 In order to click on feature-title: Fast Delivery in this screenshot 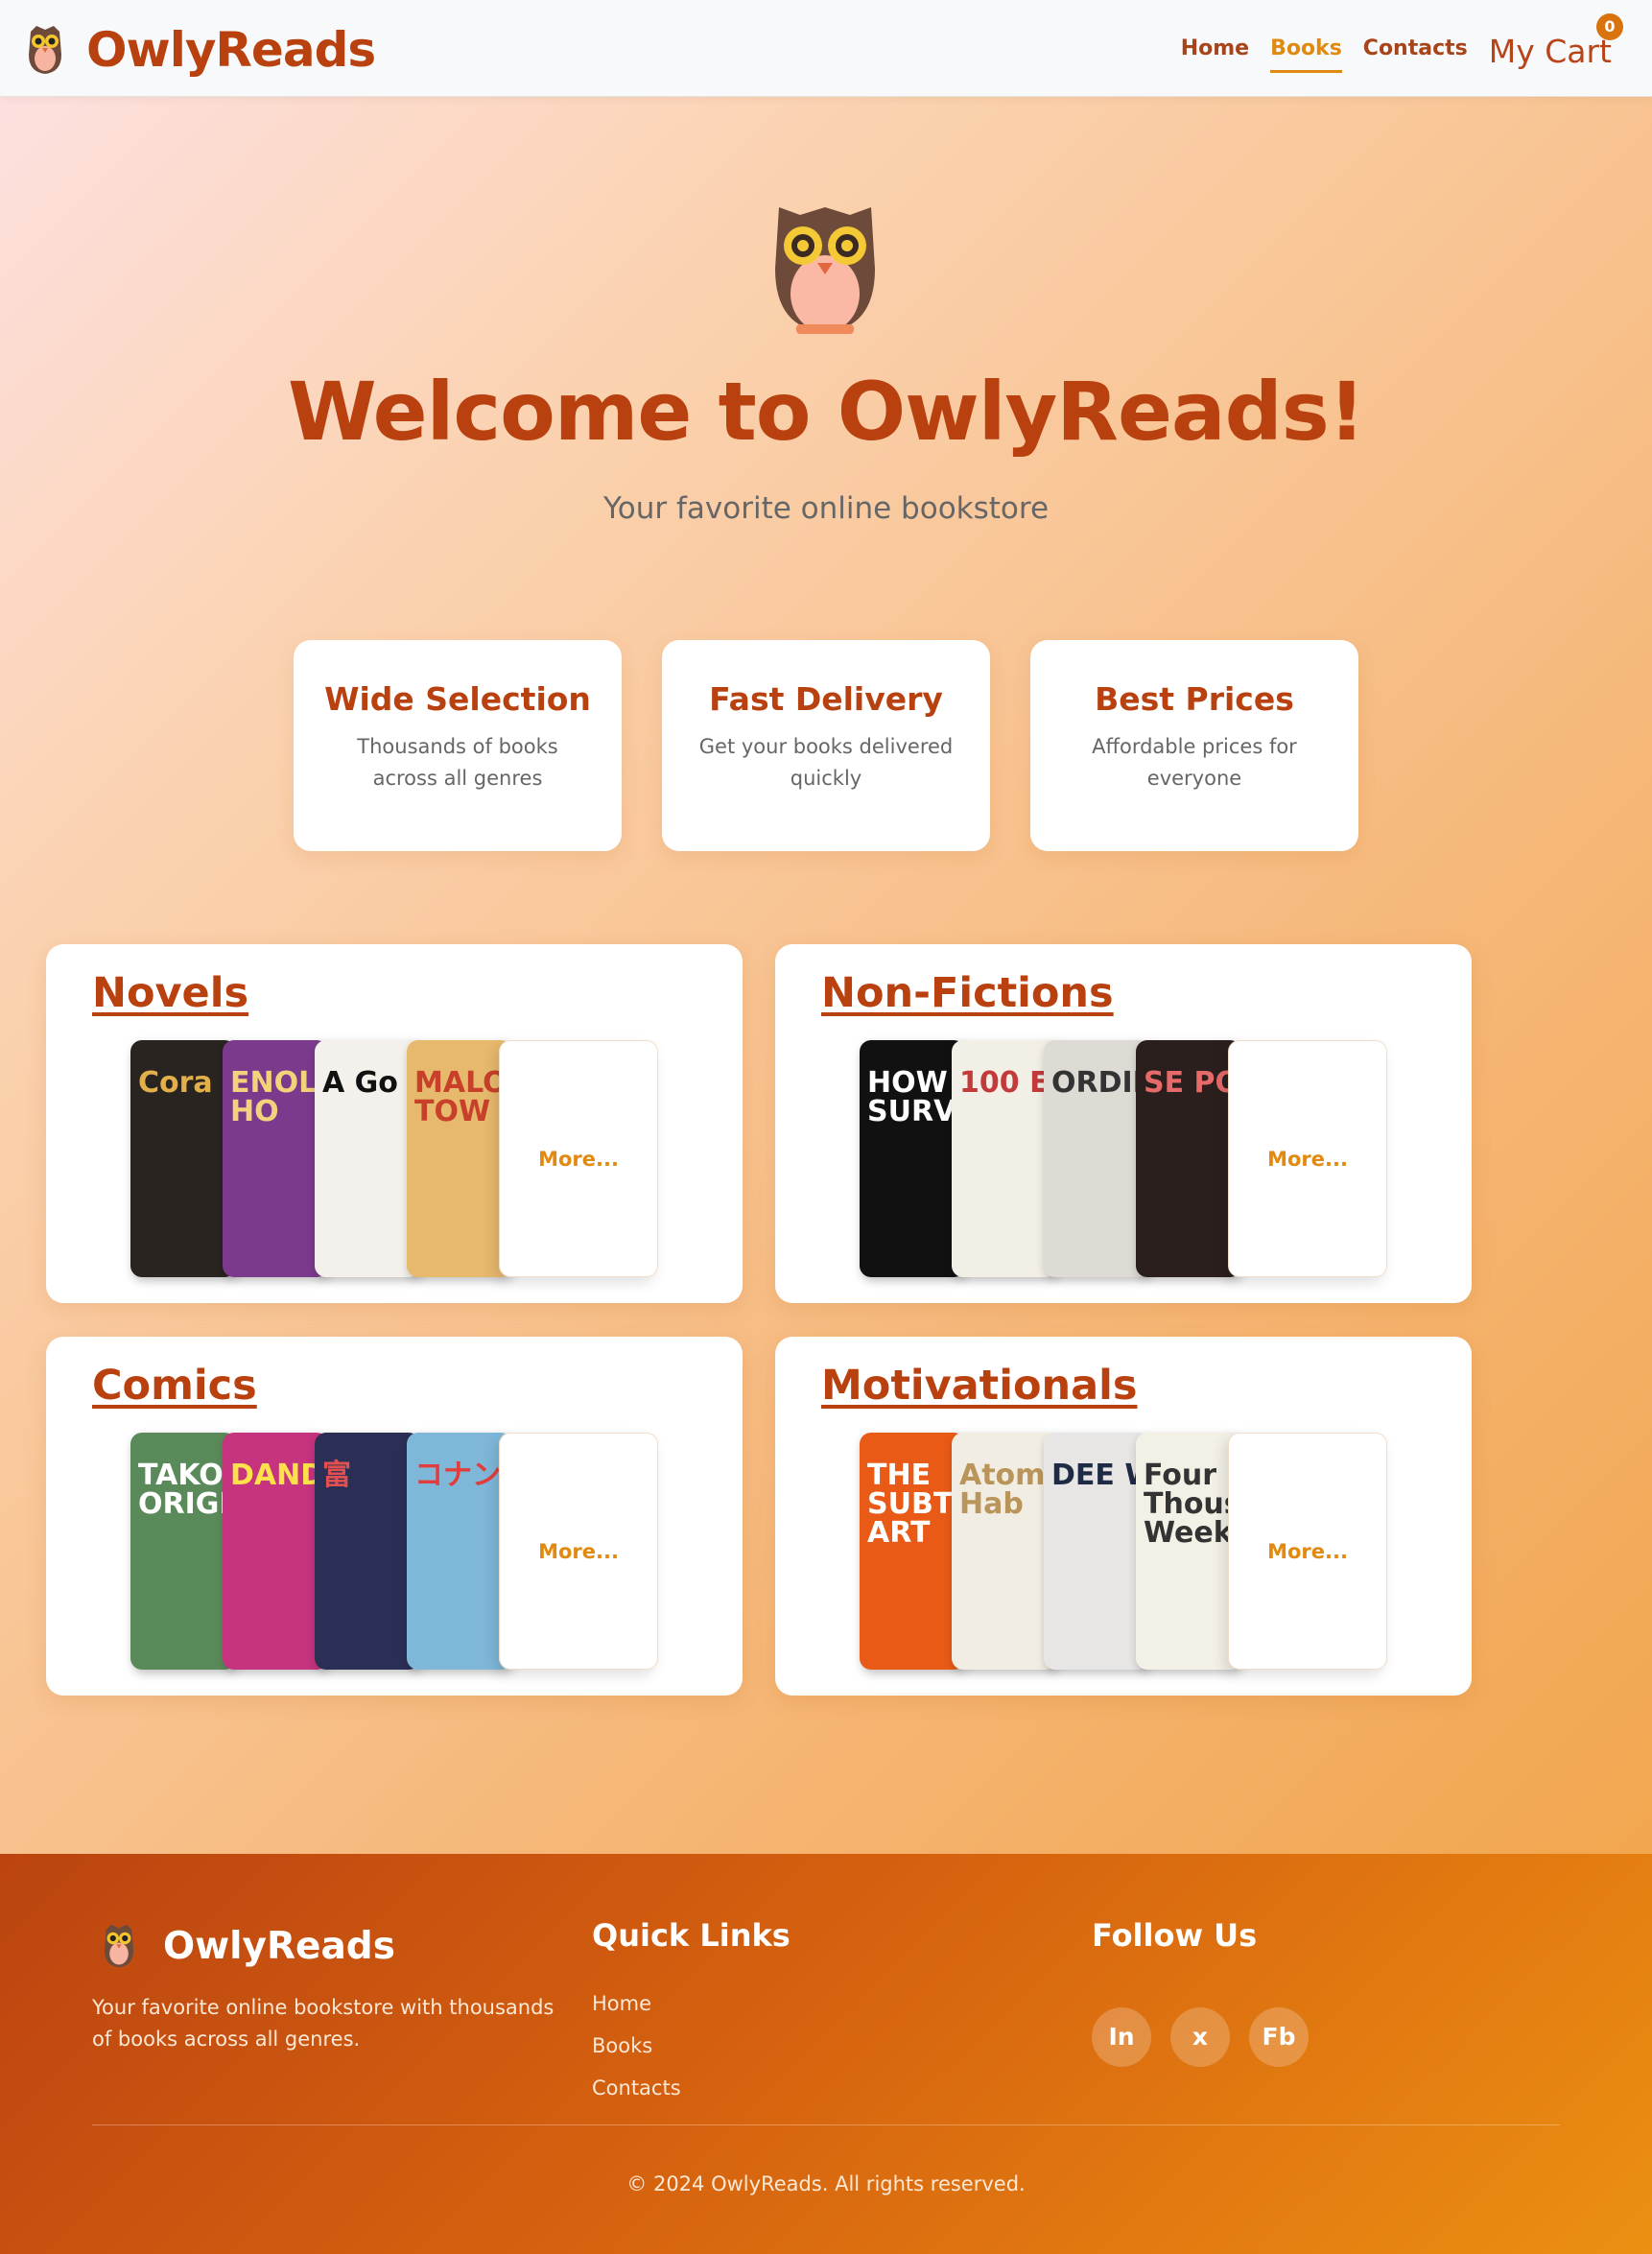, I will do `click(826, 699)`.